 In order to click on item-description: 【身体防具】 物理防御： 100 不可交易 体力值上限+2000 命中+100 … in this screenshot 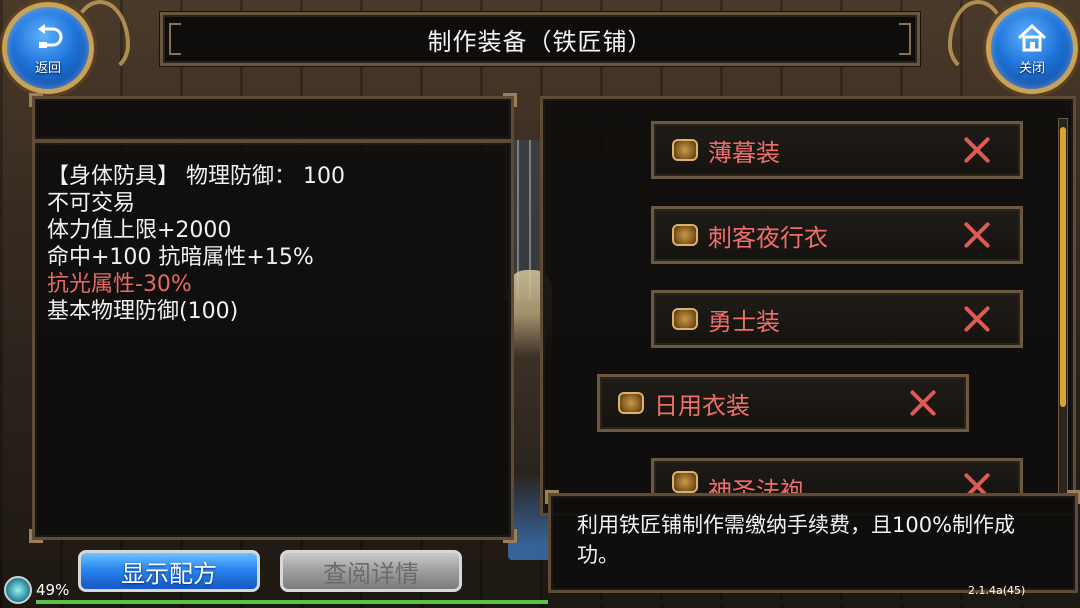, I will do `click(196, 244)`.